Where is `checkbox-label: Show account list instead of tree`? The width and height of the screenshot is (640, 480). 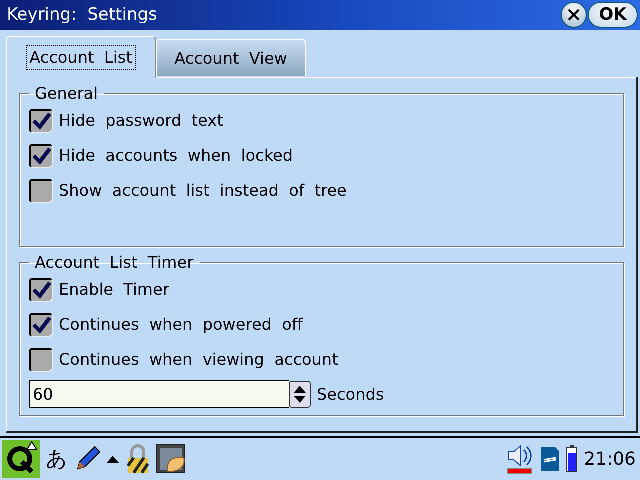 checkbox-label: Show account list instead of tree is located at coordinates (203, 190).